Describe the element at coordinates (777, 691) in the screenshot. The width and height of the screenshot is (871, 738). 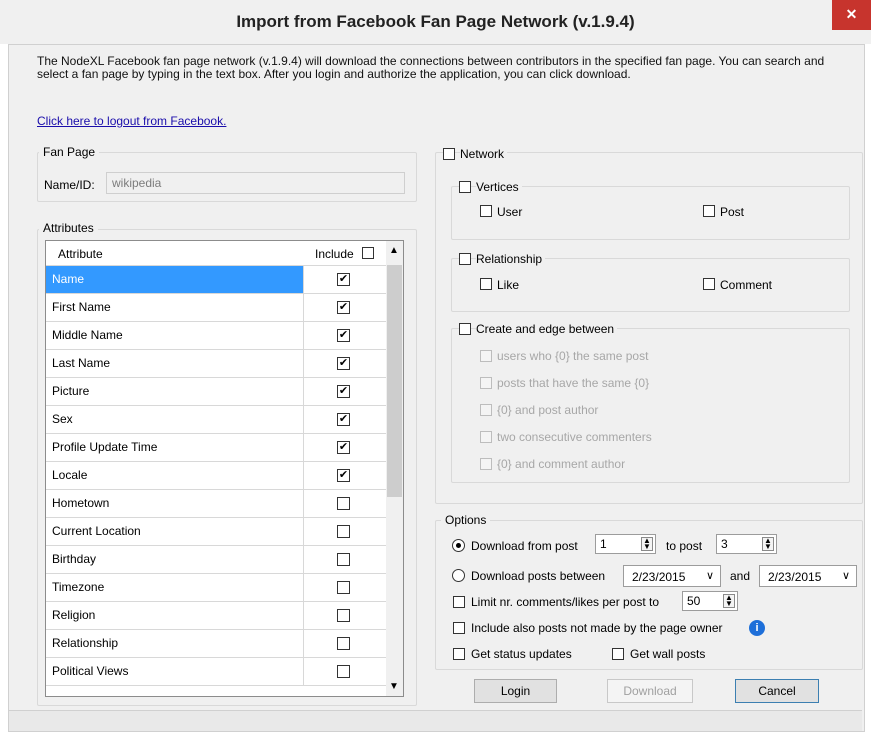
I see `cancel-button: Cancel` at that location.